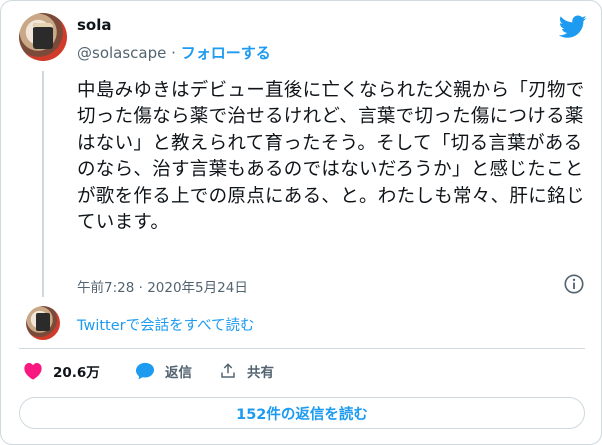  I want to click on reply-label: 返信, so click(178, 373).